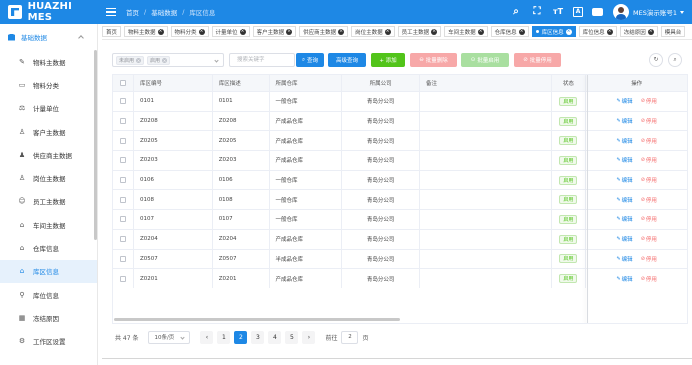 The height and width of the screenshot is (365, 692). Describe the element at coordinates (324, 31) in the screenshot. I see `tab-5: 供应商主数据 ×` at that location.